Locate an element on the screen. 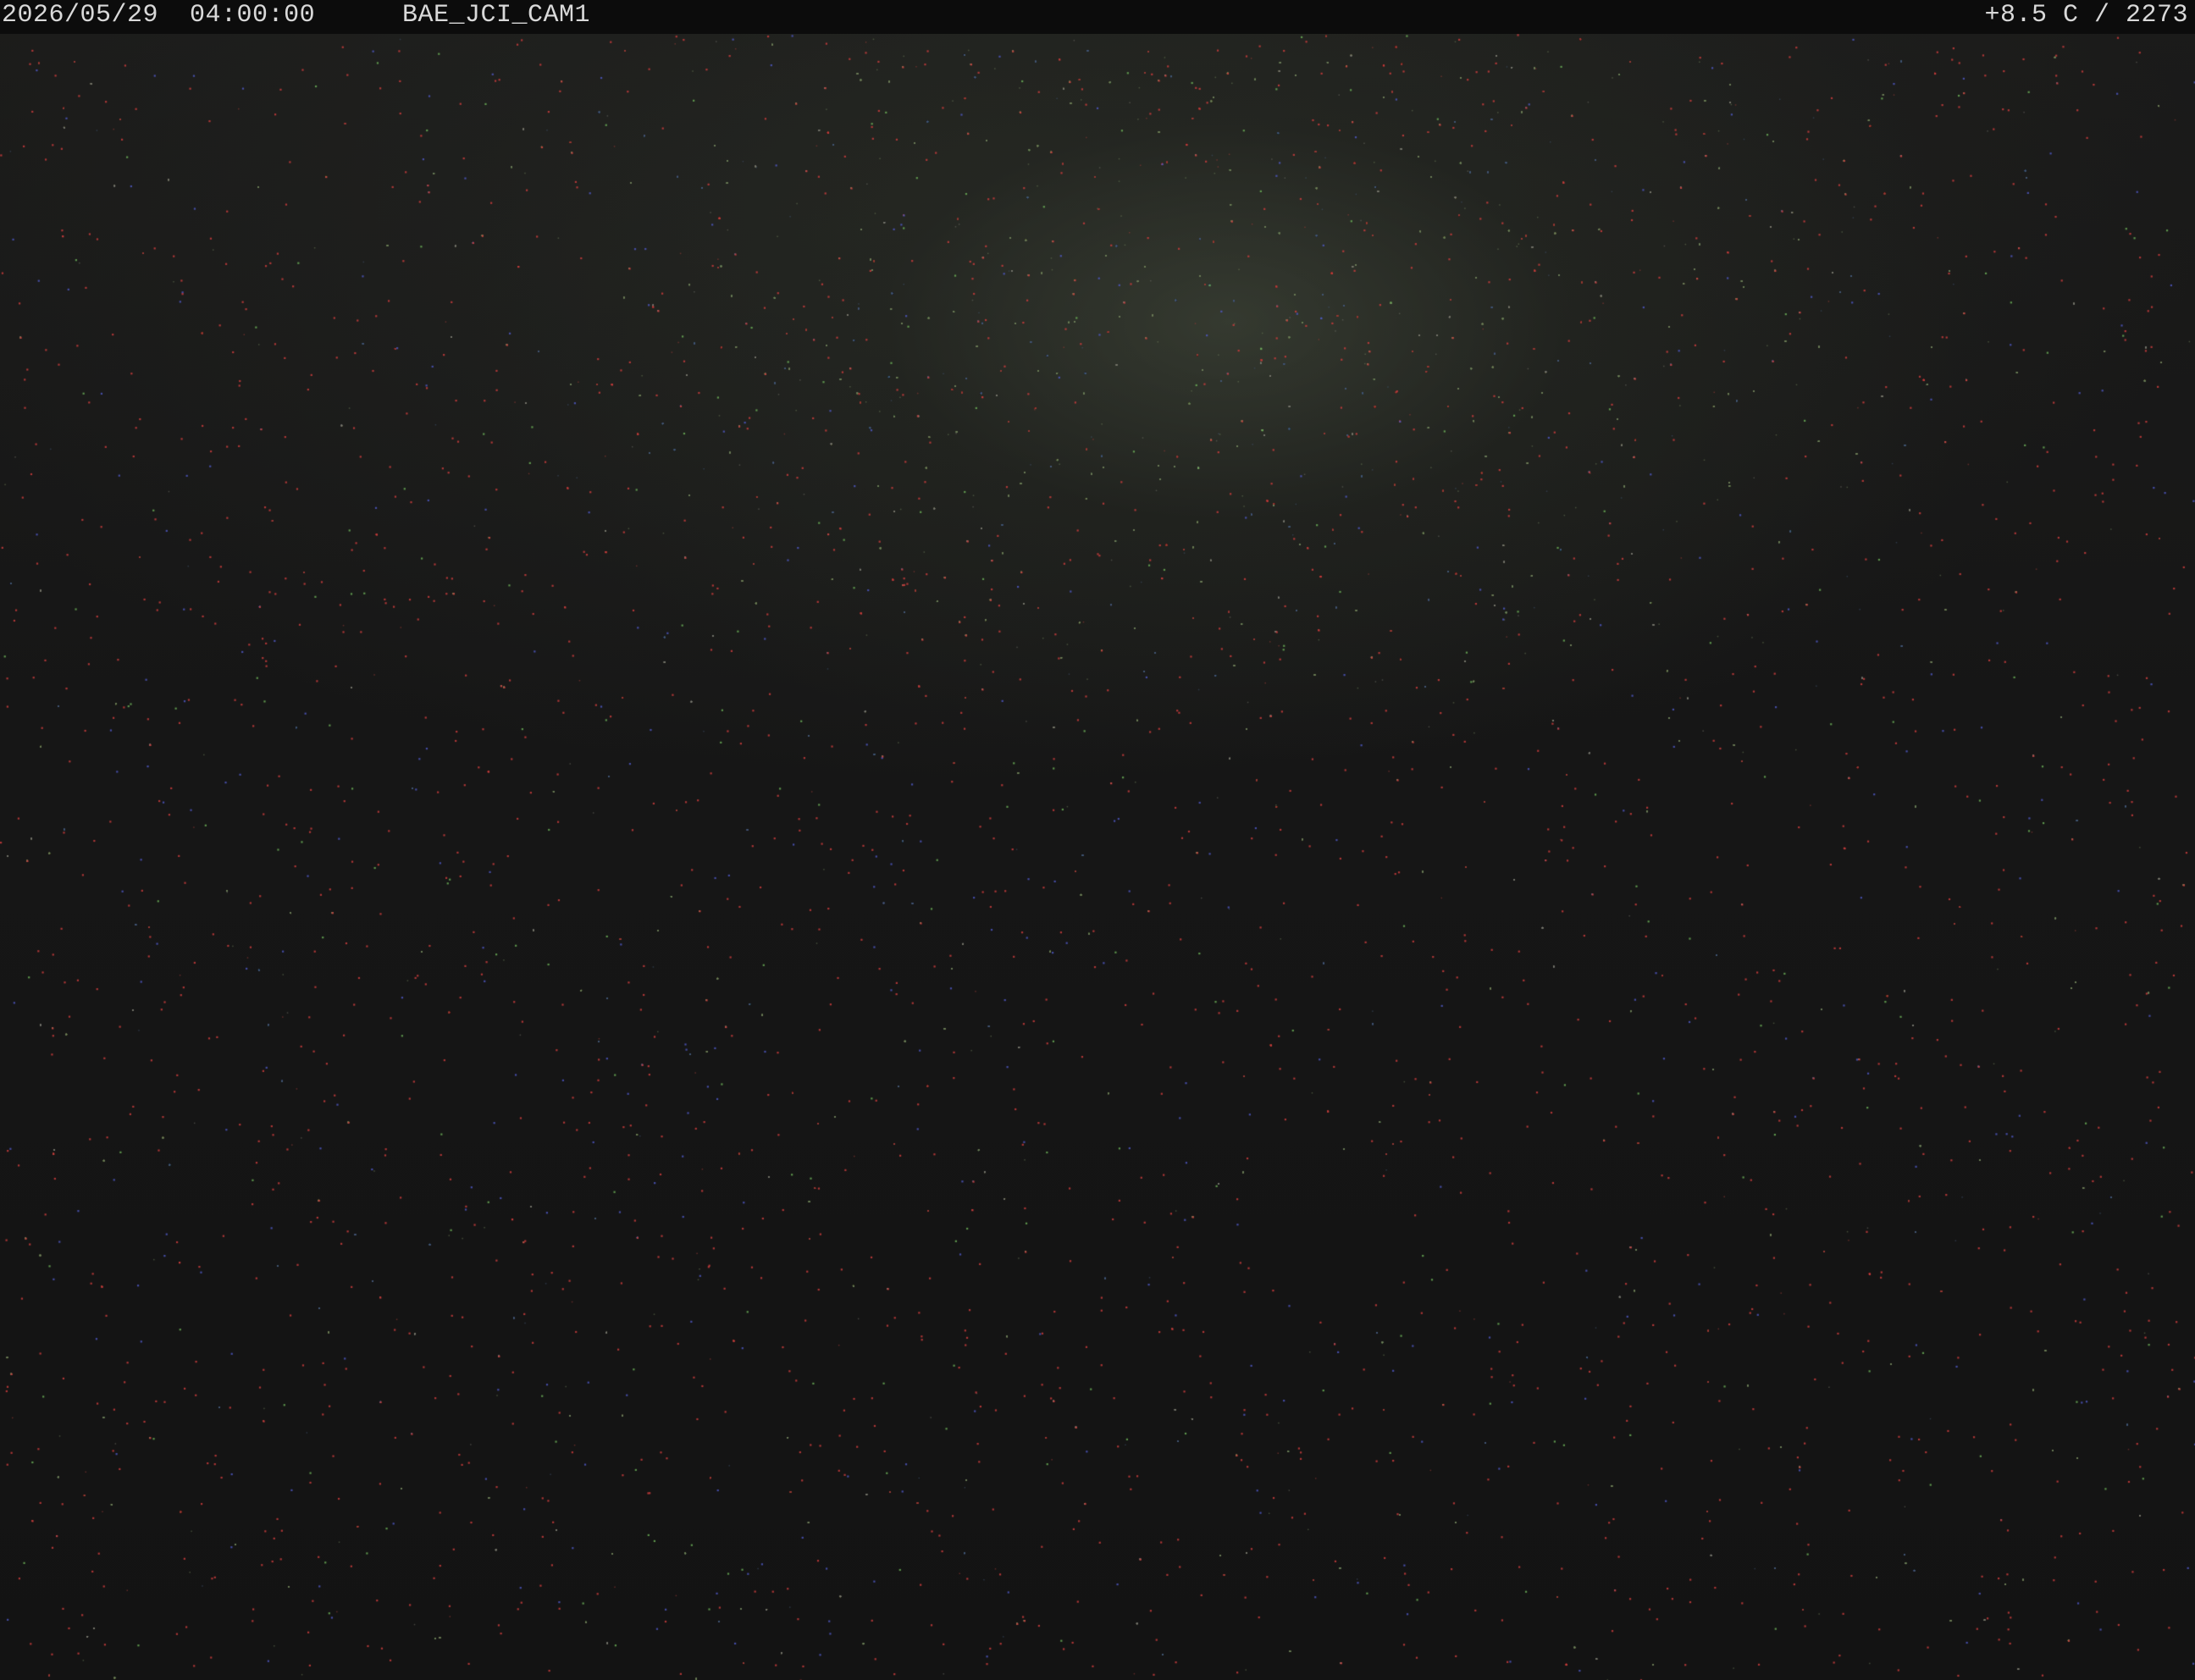  time-text: 04:00:00 is located at coordinates (253, 15).